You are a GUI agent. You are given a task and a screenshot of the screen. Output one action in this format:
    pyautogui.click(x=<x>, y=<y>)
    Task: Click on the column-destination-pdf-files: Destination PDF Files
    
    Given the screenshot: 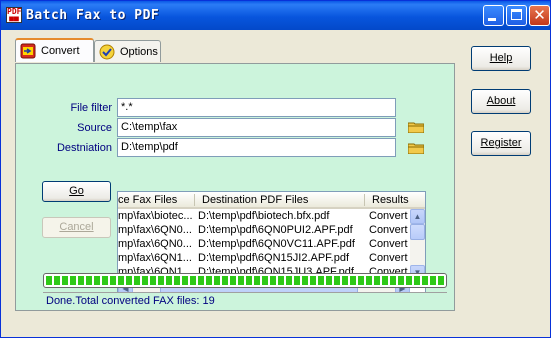 What is the action you would take?
    pyautogui.click(x=255, y=200)
    